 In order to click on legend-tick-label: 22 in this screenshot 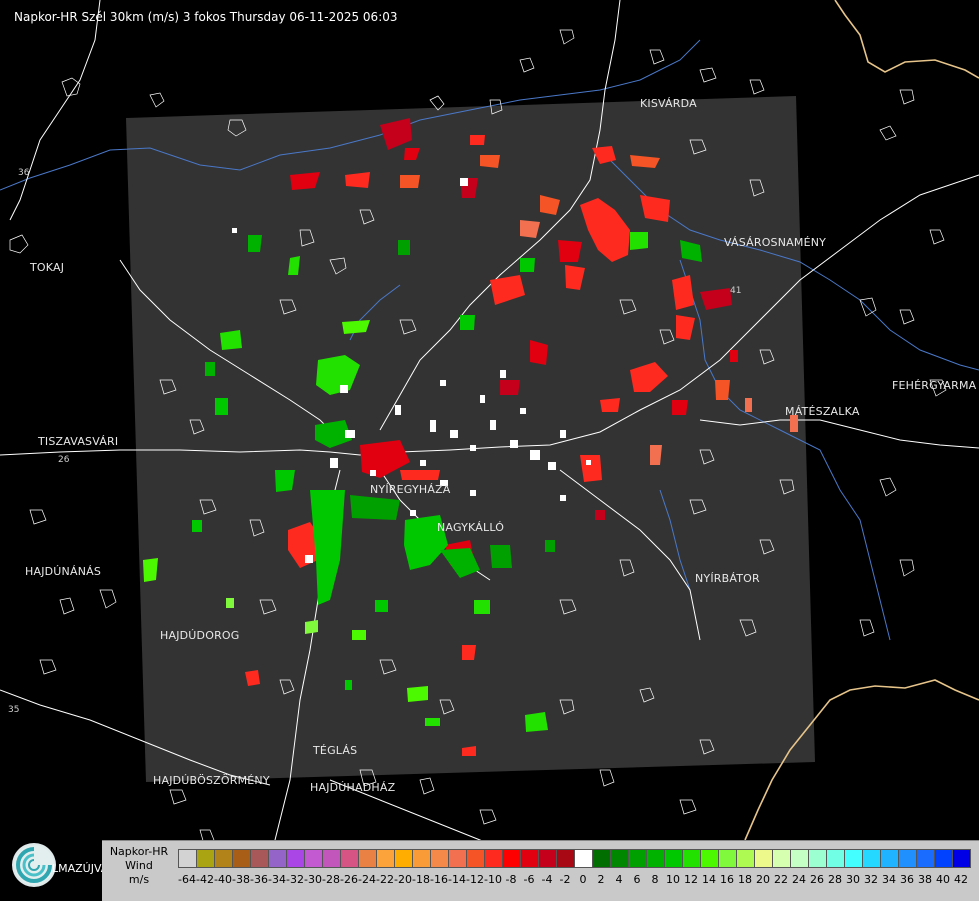, I will do `click(781, 879)`.